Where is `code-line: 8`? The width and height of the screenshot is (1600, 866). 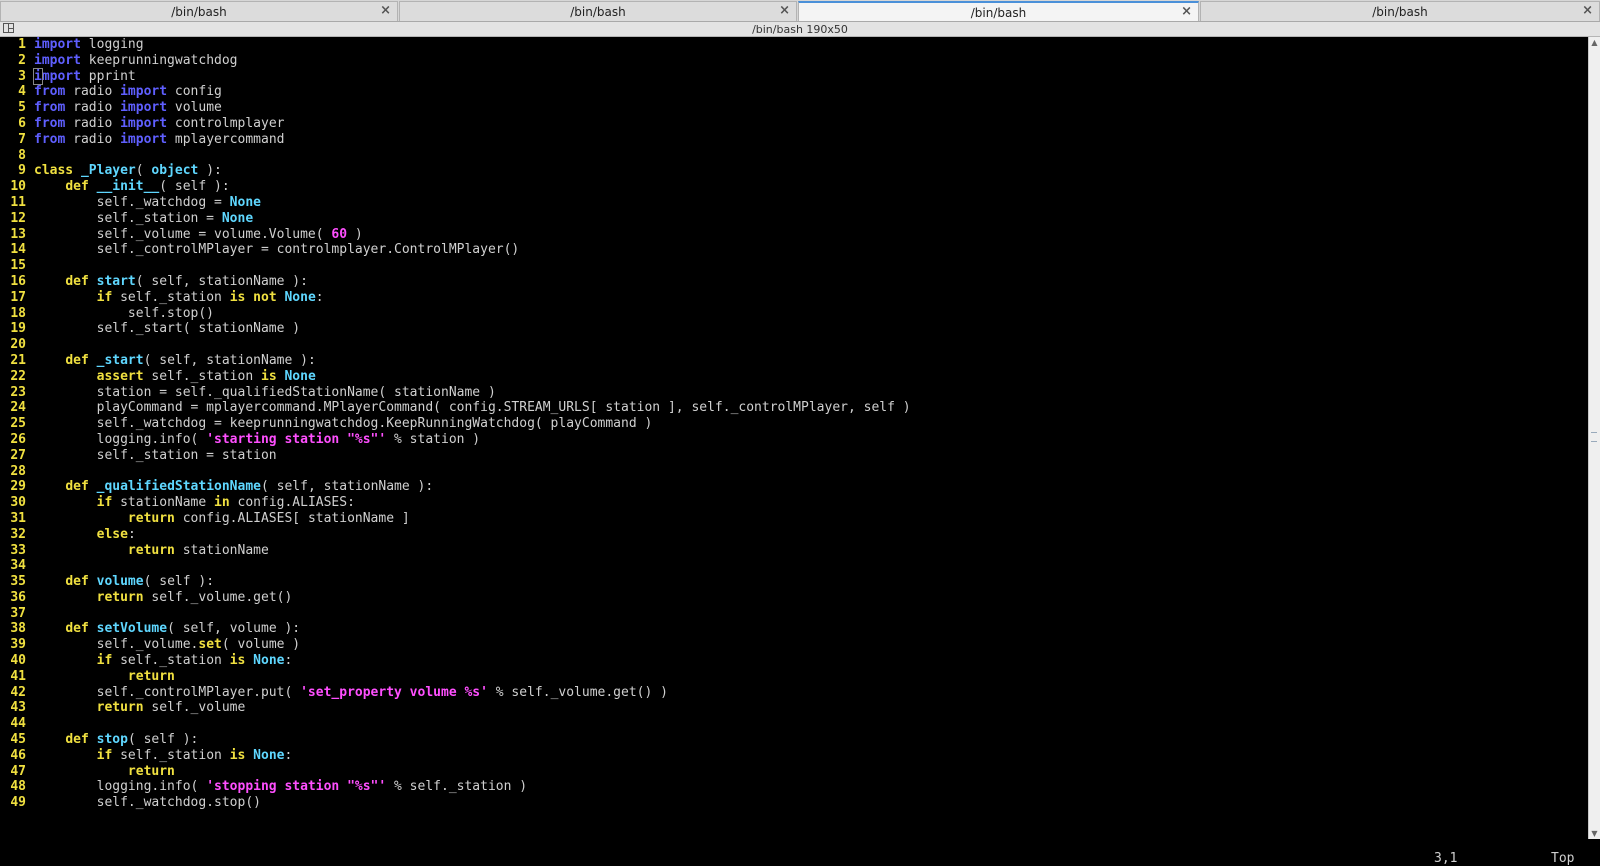
code-line: 8 is located at coordinates (455, 156).